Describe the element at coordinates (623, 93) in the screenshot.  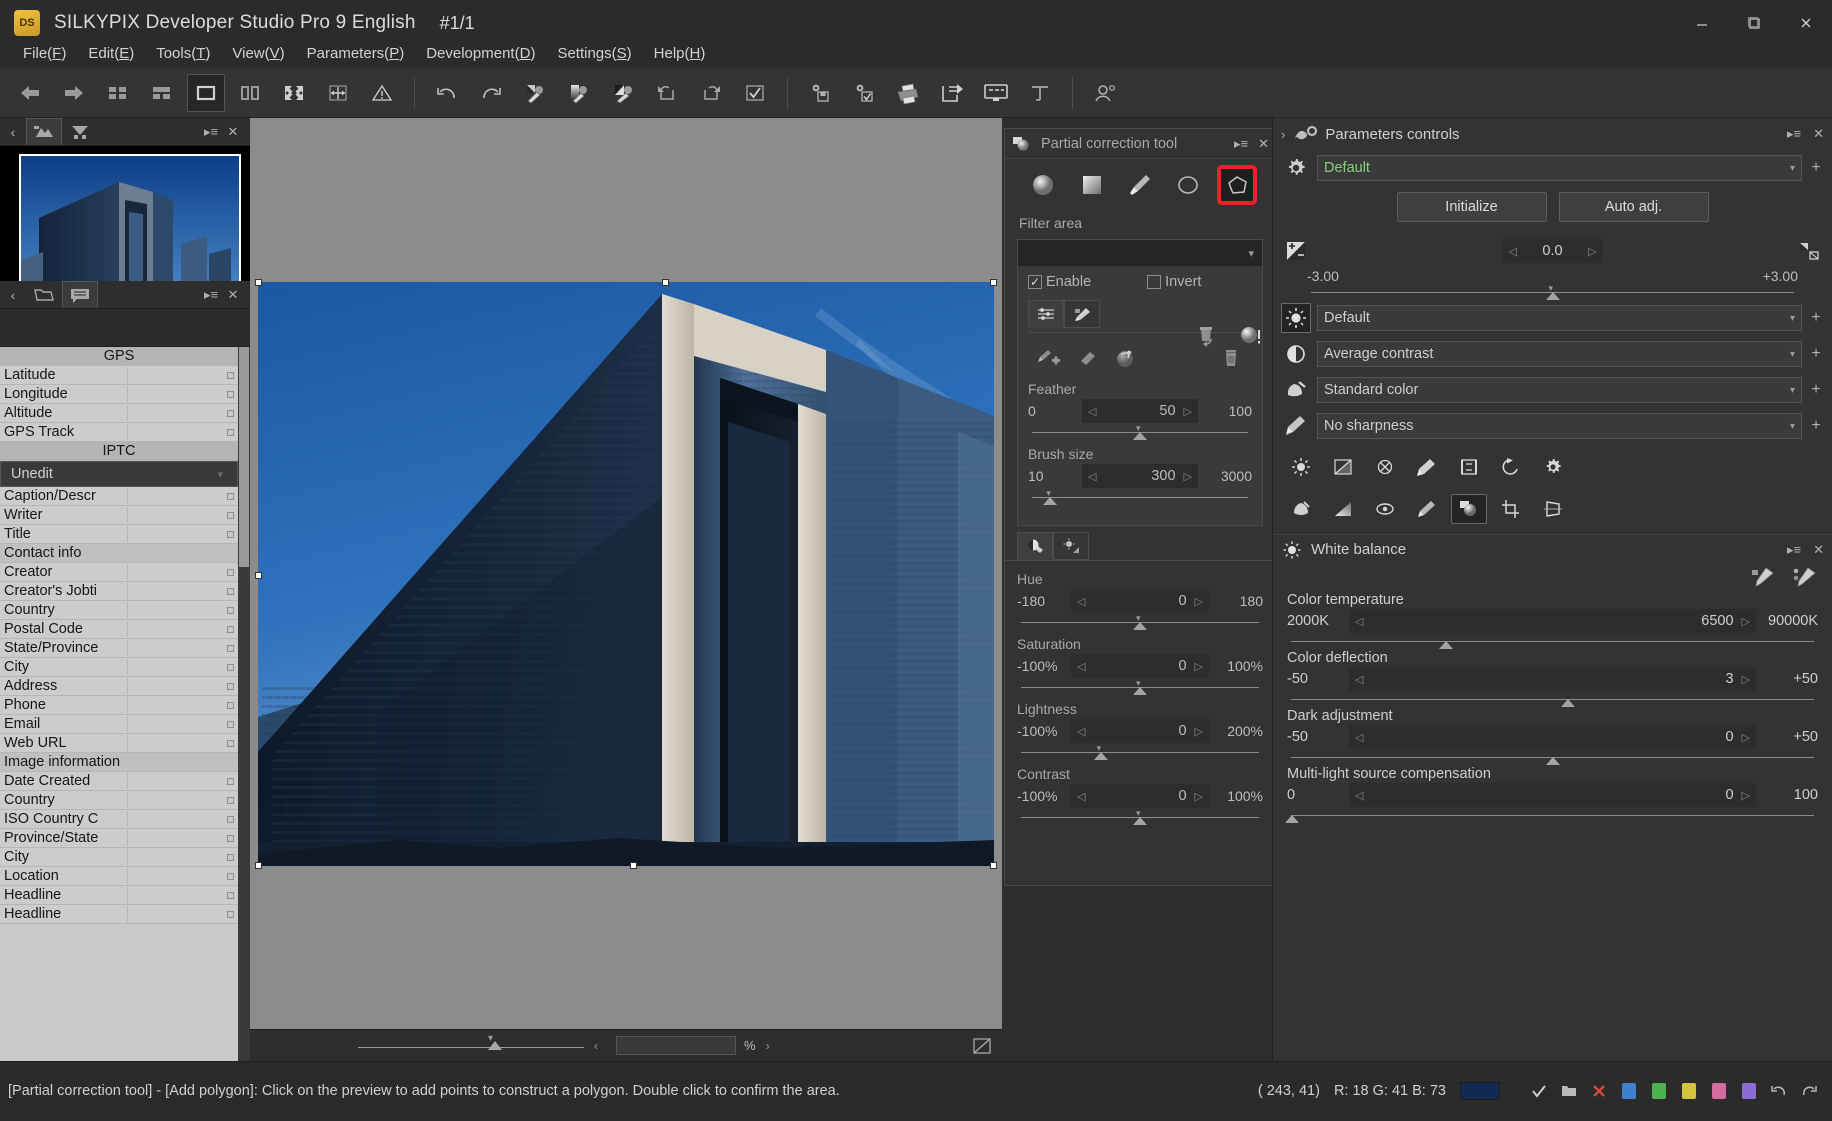
I see `black-point-picker-icon` at that location.